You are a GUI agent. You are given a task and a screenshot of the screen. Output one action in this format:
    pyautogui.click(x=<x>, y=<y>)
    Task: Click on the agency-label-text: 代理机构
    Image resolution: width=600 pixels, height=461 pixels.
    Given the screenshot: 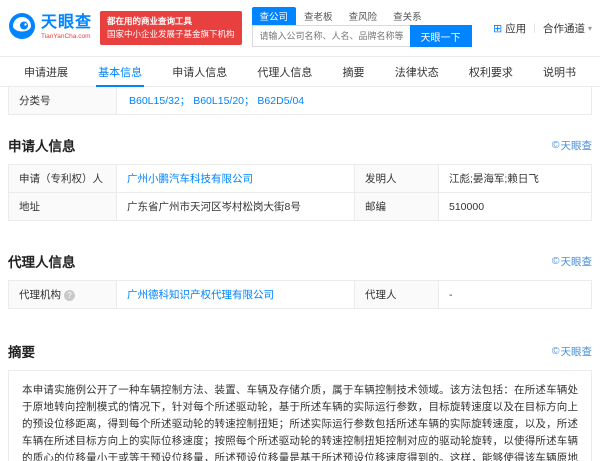 What is the action you would take?
    pyautogui.click(x=40, y=295)
    